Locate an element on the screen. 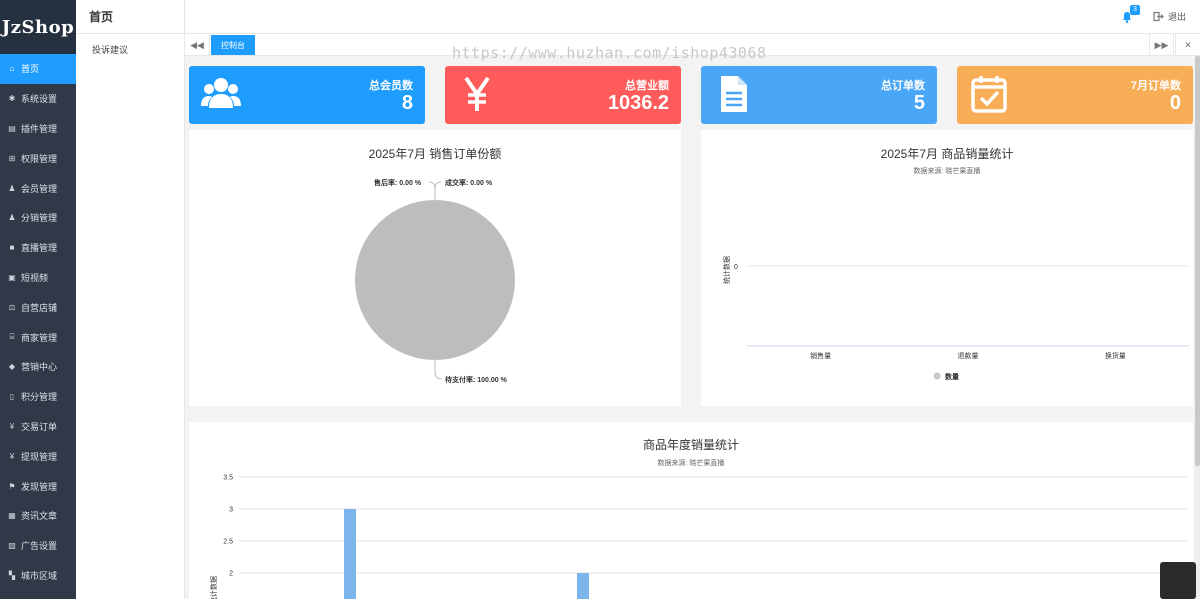 Image resolution: width=1200 pixels, height=599 pixels. sidebar-item-0: ⌂ 首页 is located at coordinates (38, 69).